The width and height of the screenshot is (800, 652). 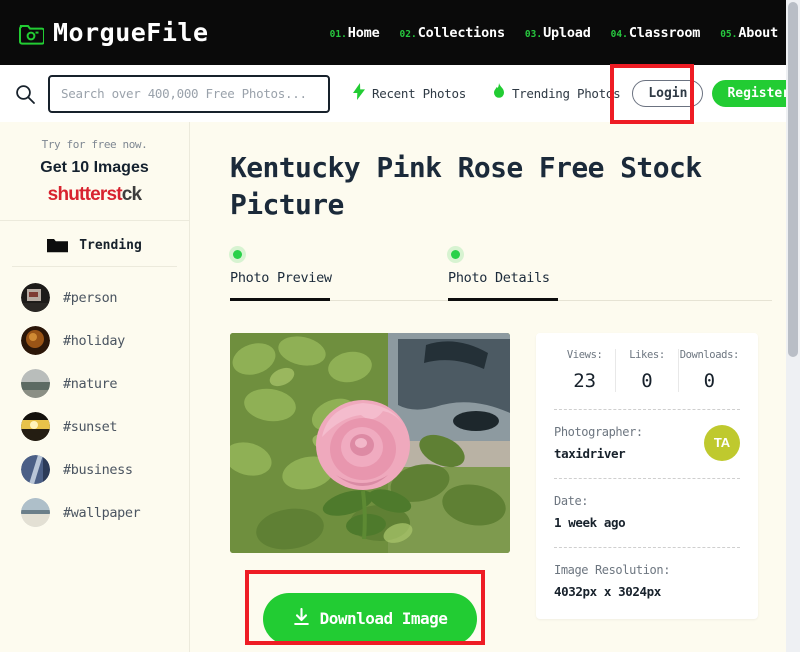 I want to click on photographer-row: Photographer: taxidriver TA, so click(x=647, y=442).